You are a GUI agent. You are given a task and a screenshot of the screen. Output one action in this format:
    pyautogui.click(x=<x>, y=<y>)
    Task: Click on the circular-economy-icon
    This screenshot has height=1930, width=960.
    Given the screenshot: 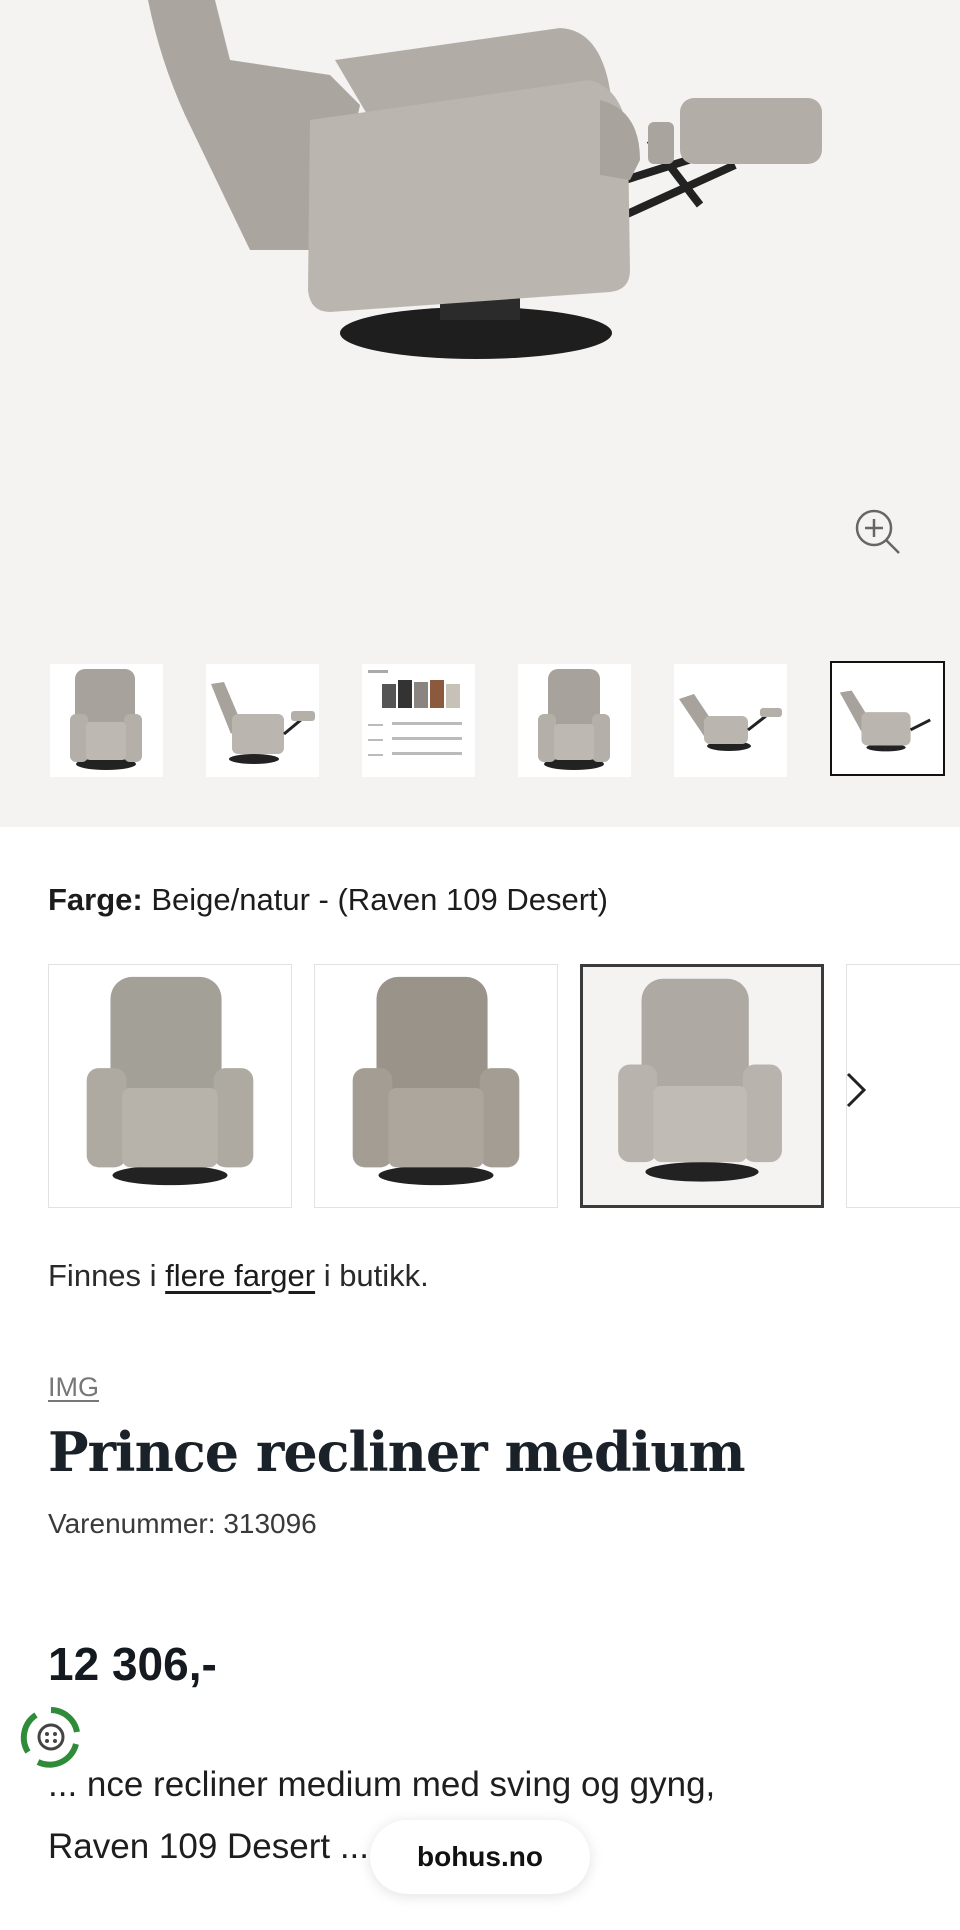 What is the action you would take?
    pyautogui.click(x=51, y=1737)
    